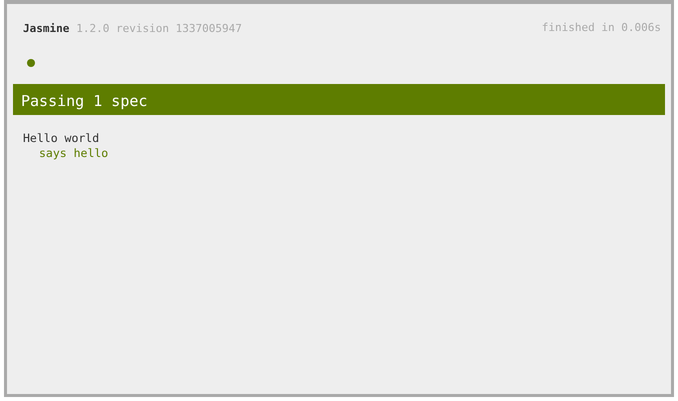  I want to click on spec-name: says hello, so click(73, 153).